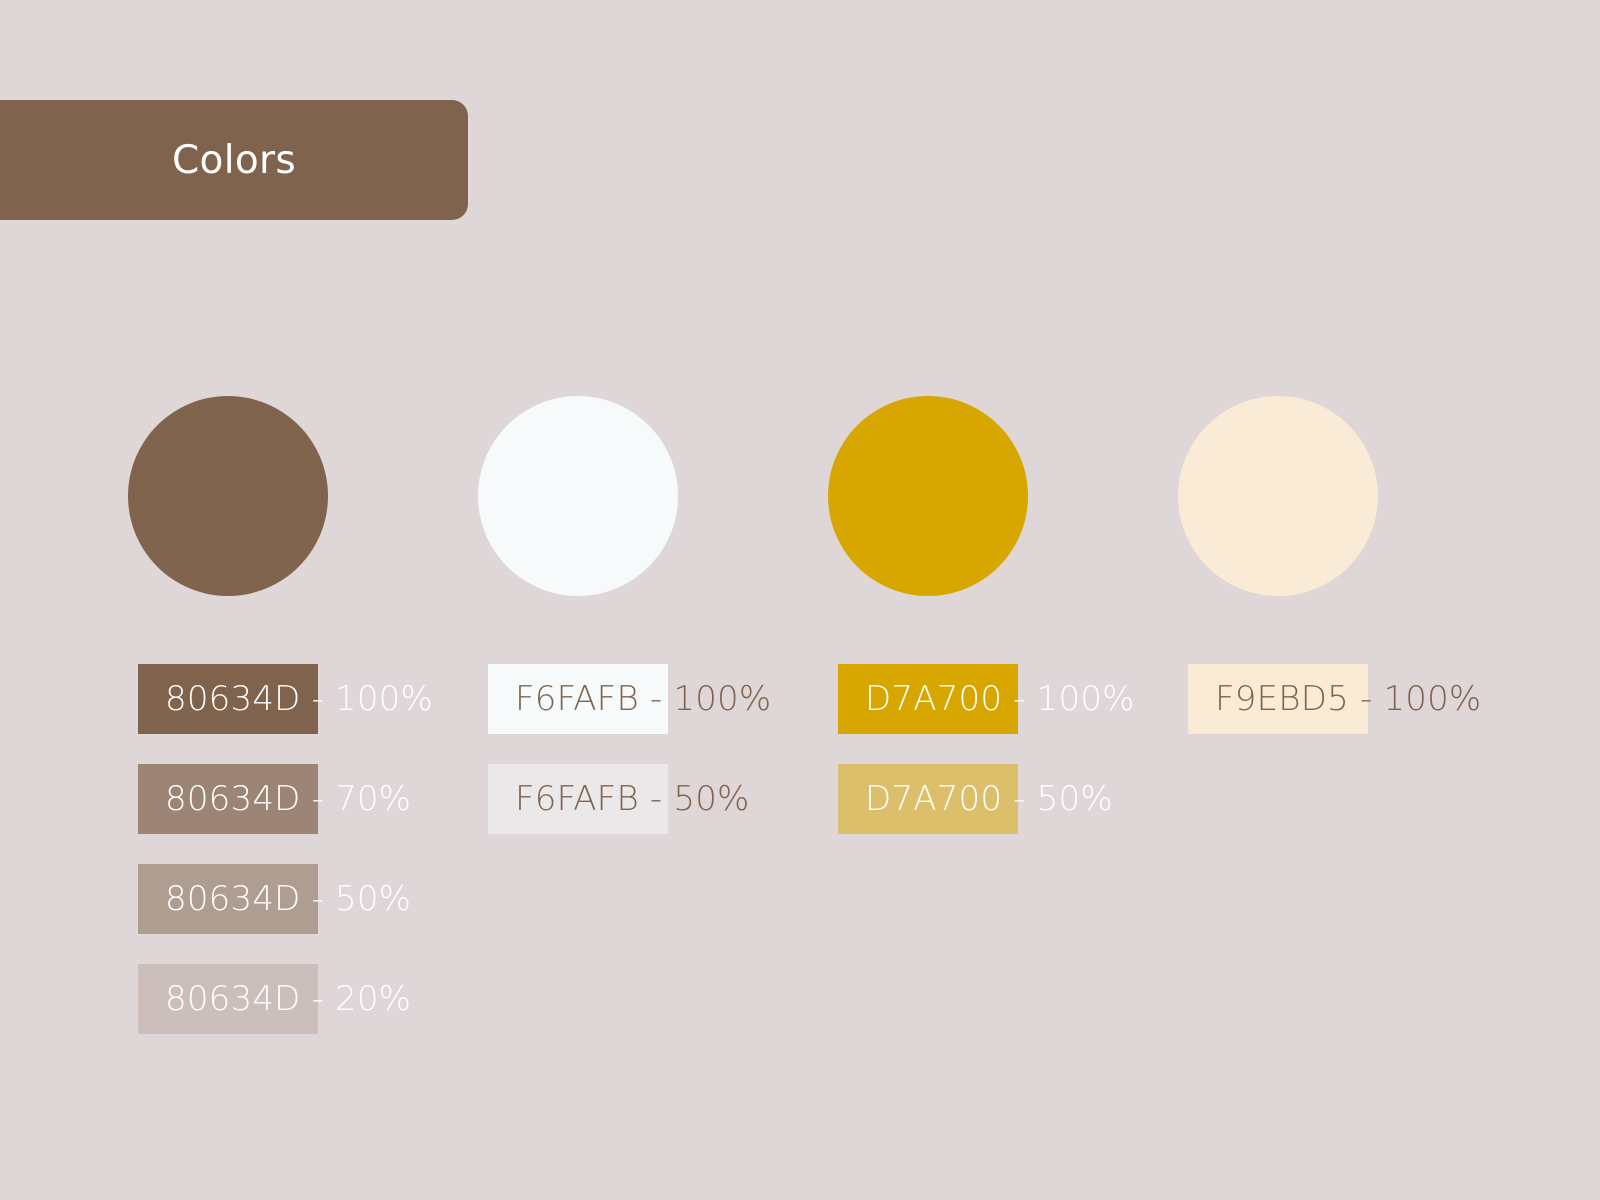  Describe the element at coordinates (288, 899) in the screenshot. I see `swatch-label: 80634D - 50%` at that location.